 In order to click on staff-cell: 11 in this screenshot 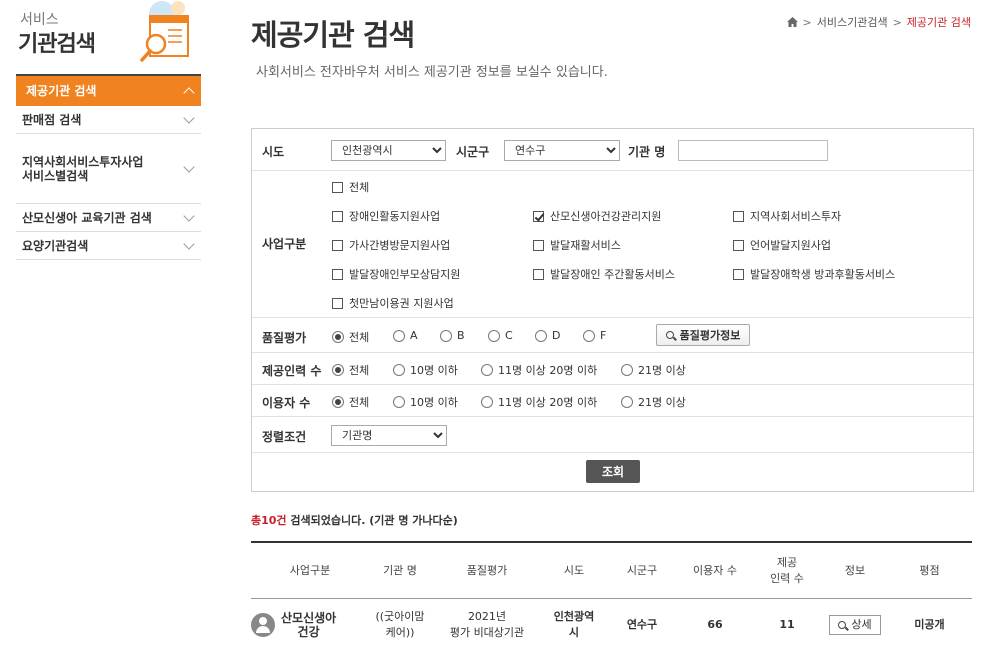, I will do `click(787, 624)`.